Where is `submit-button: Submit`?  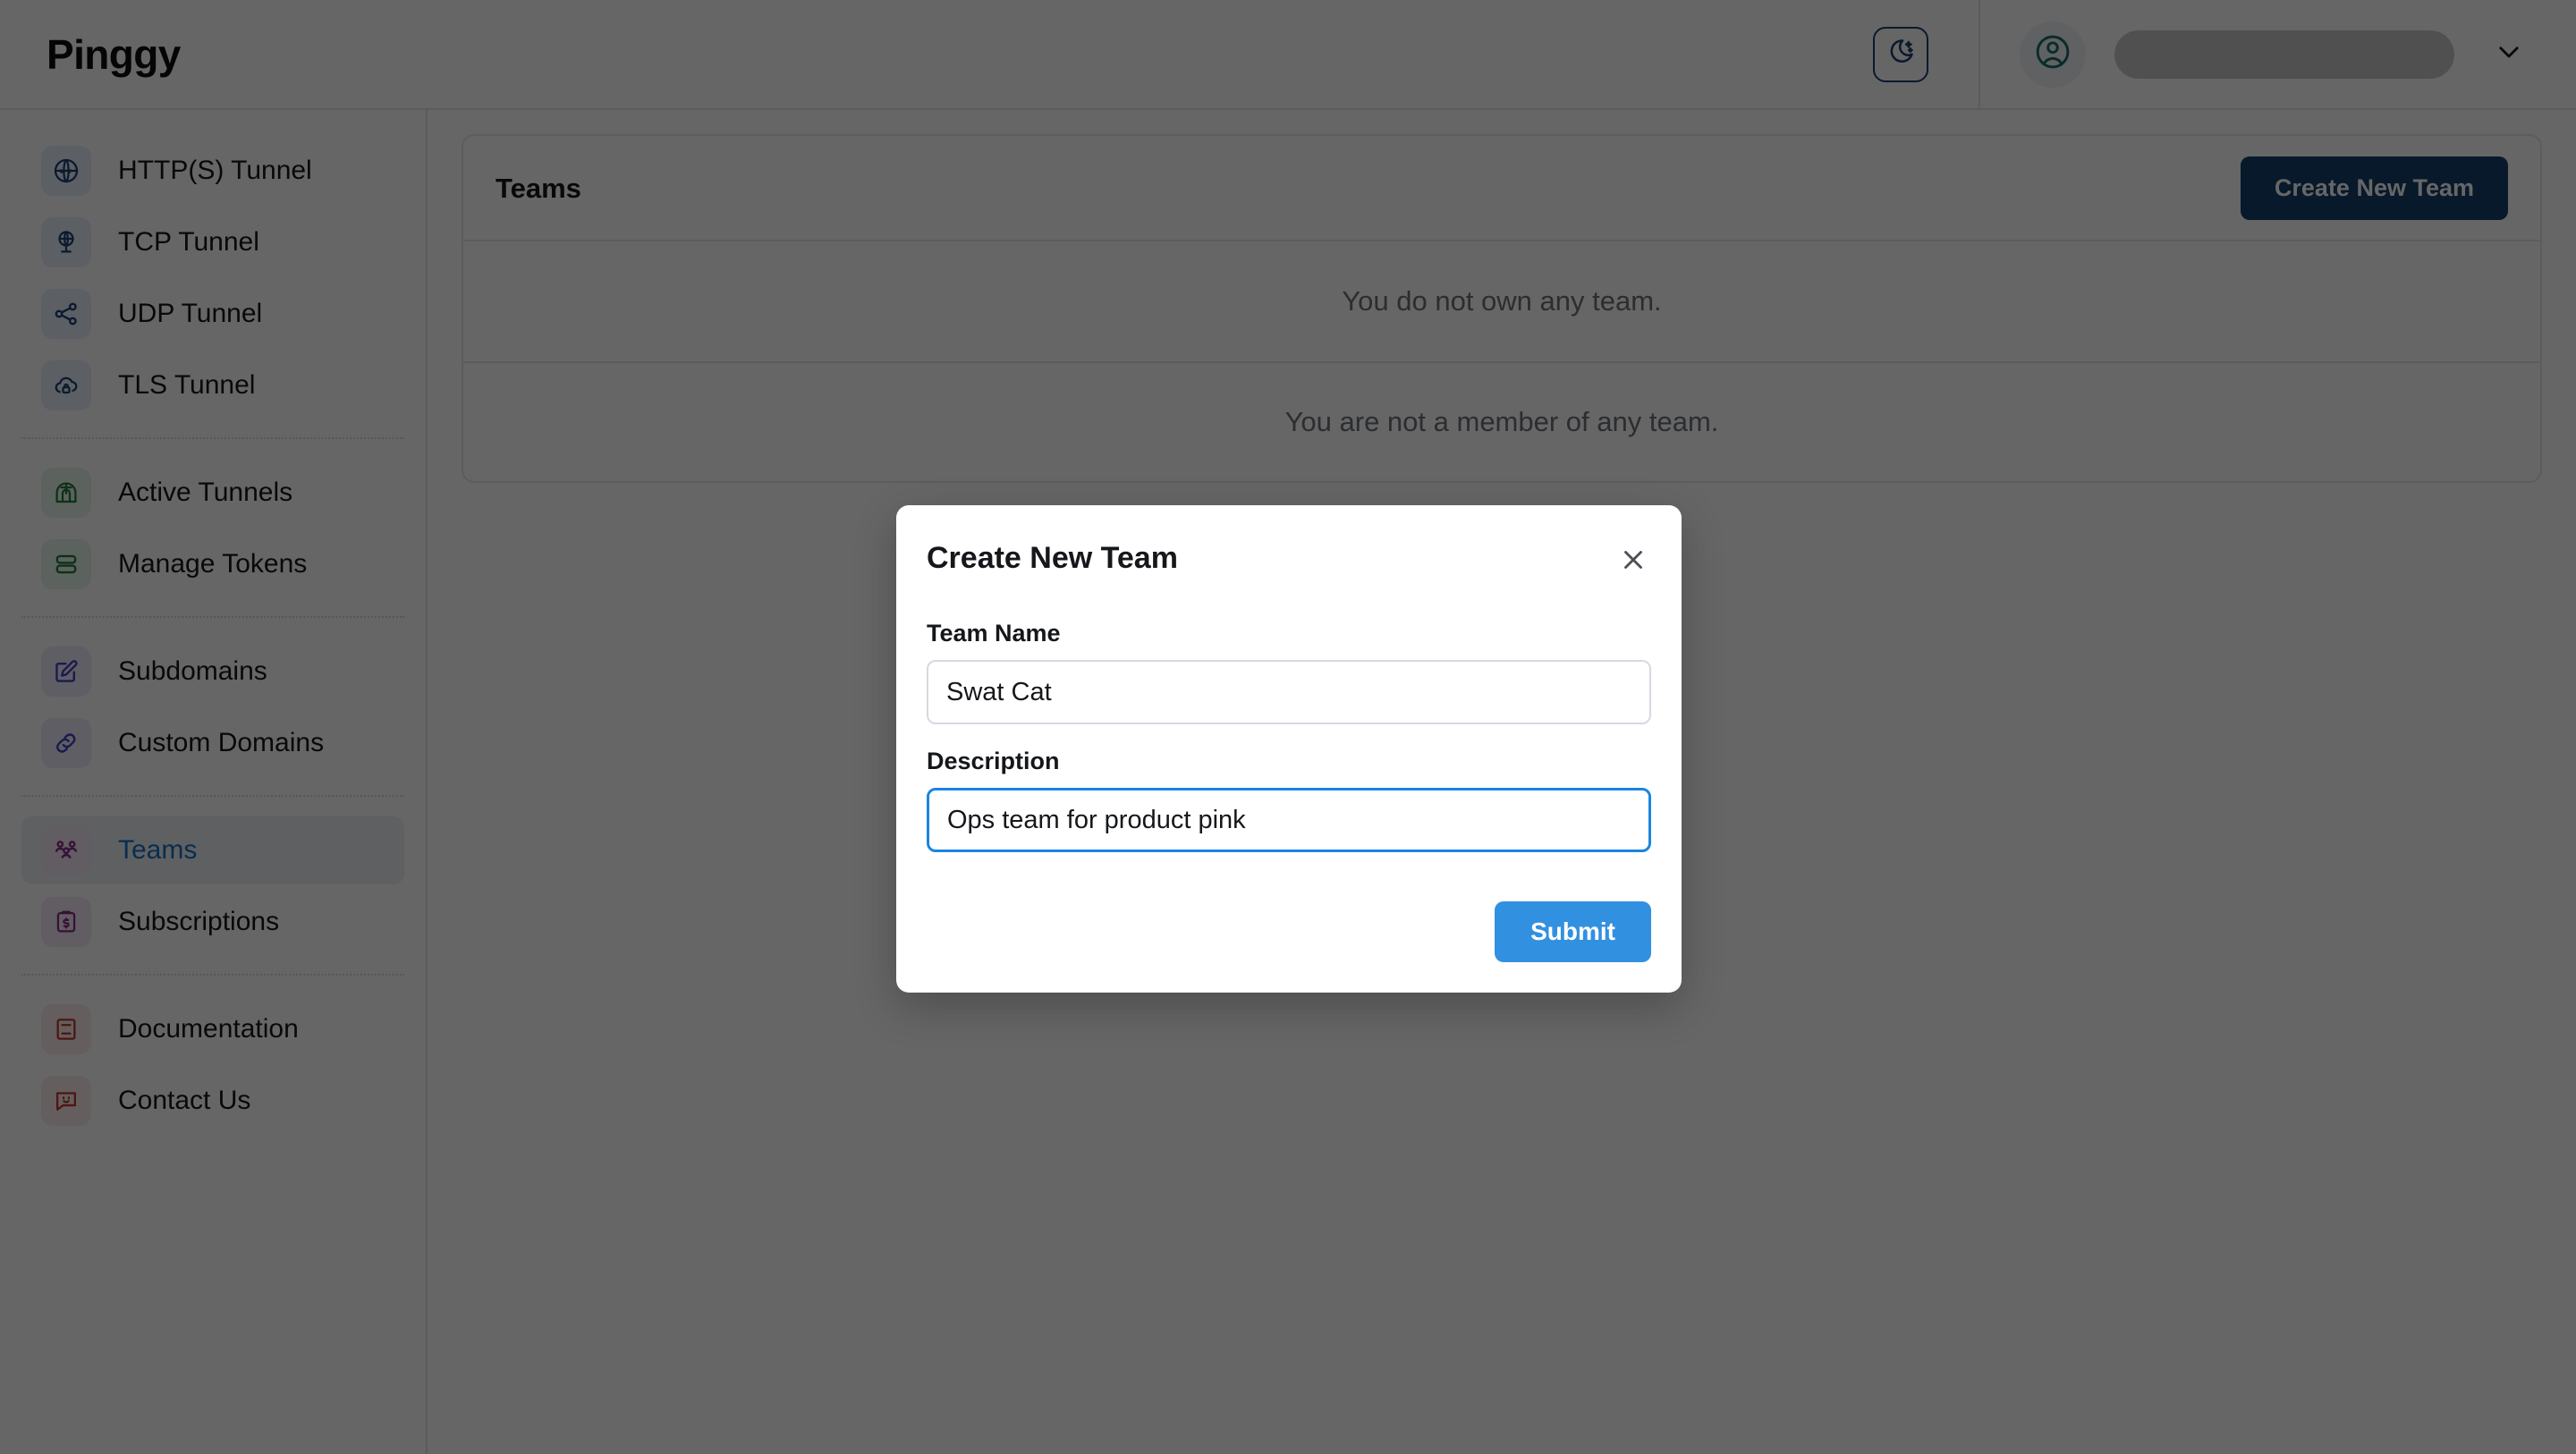 submit-button: Submit is located at coordinates (1573, 931).